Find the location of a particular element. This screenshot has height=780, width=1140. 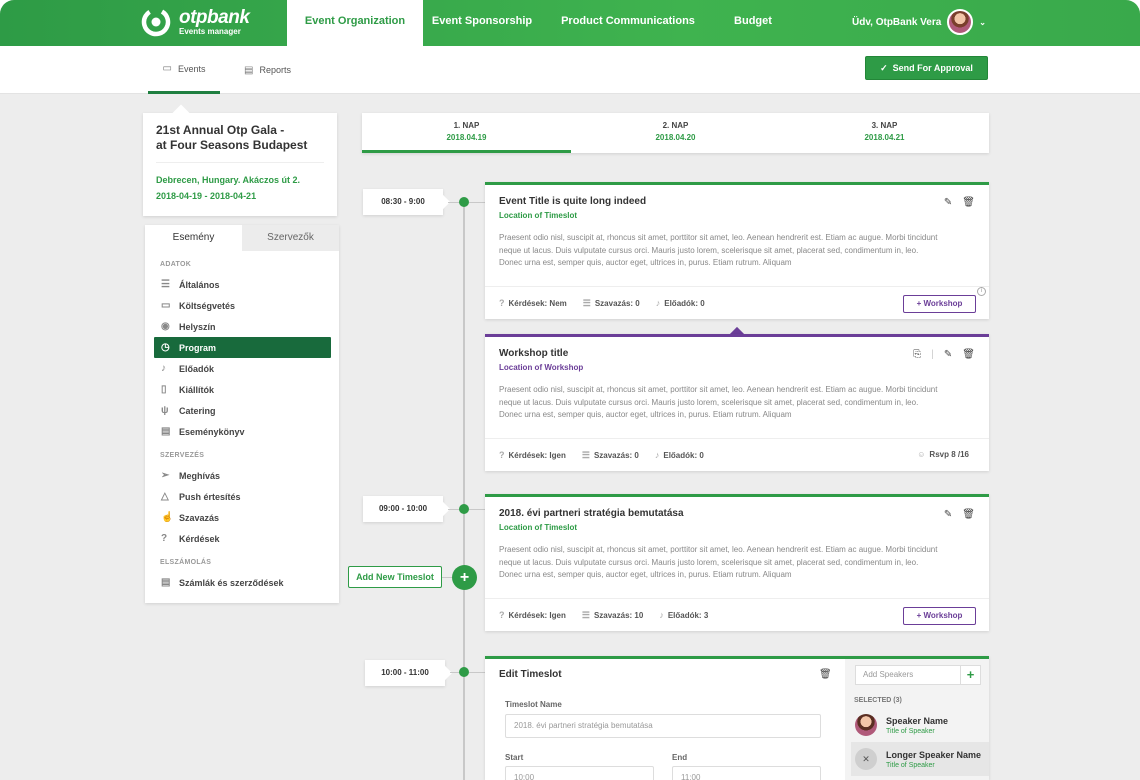

brand-subtitle: Events manager is located at coordinates (210, 31).